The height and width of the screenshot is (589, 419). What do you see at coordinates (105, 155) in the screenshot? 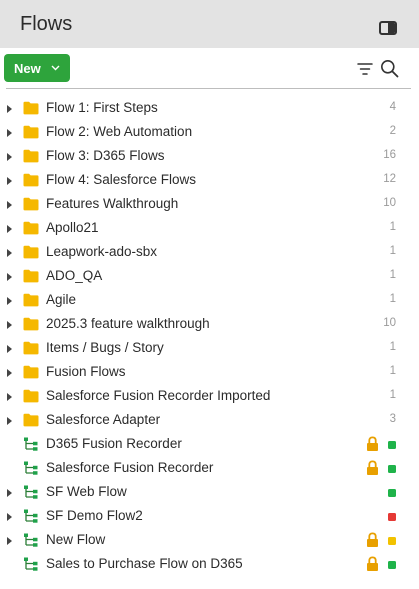
I see `item-label: Flow 3: D365 Flows` at bounding box center [105, 155].